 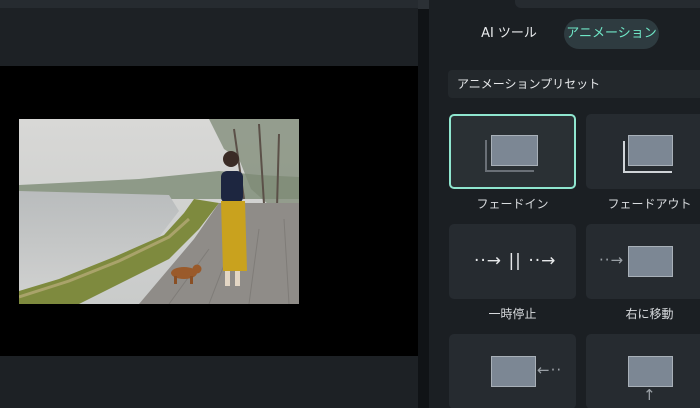 I want to click on tab-animation: アニメーション, so click(x=611, y=34).